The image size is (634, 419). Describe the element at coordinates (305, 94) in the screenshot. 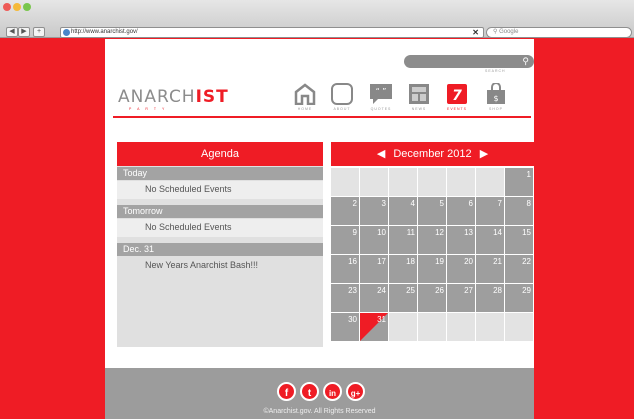

I see `home-icon` at that location.